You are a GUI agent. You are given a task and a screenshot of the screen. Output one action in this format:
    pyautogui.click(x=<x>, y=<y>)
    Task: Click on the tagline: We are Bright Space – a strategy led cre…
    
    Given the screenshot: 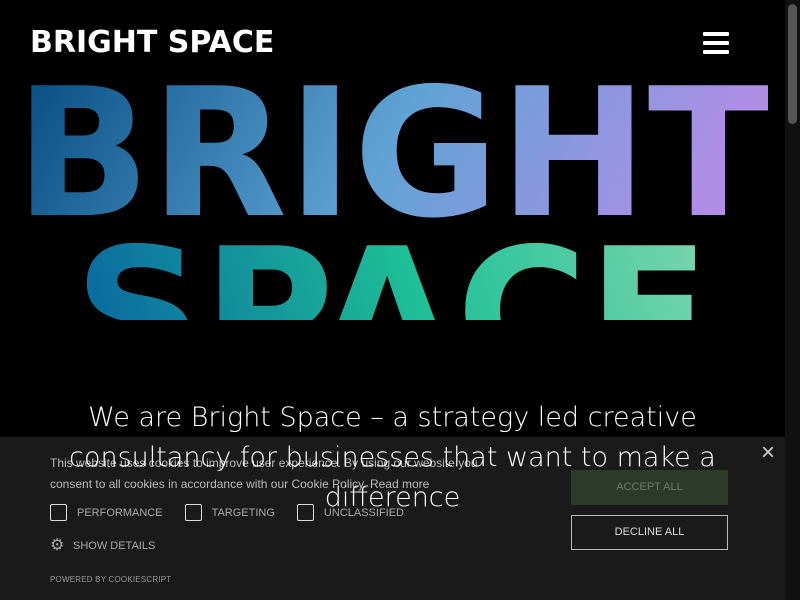 What is the action you would take?
    pyautogui.click(x=392, y=457)
    